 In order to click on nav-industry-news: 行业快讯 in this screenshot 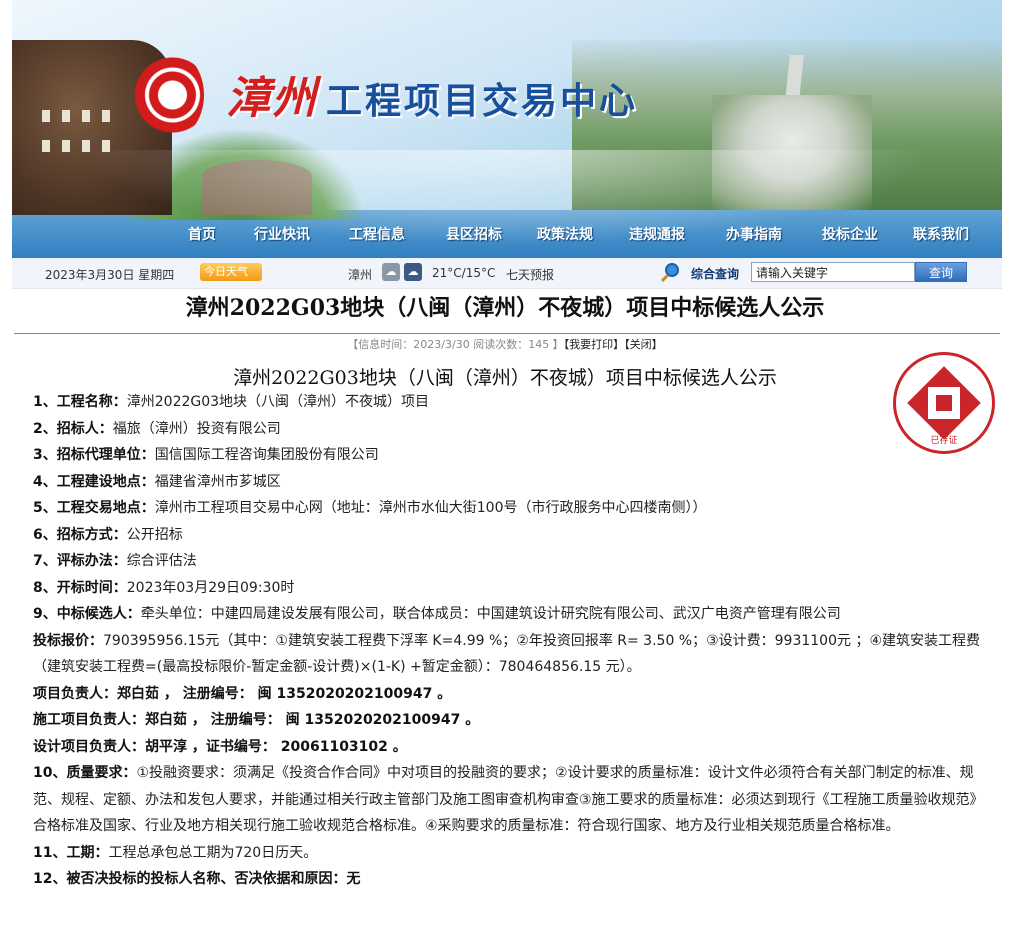, I will do `click(282, 234)`.